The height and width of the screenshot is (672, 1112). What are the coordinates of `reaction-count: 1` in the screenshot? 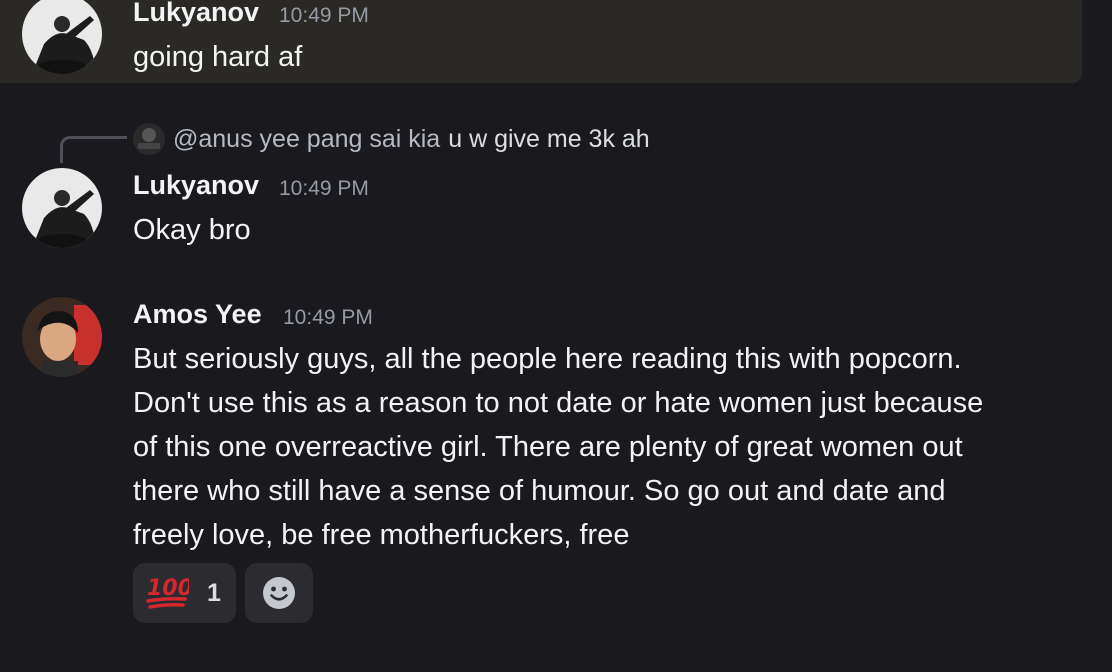 It's located at (214, 592).